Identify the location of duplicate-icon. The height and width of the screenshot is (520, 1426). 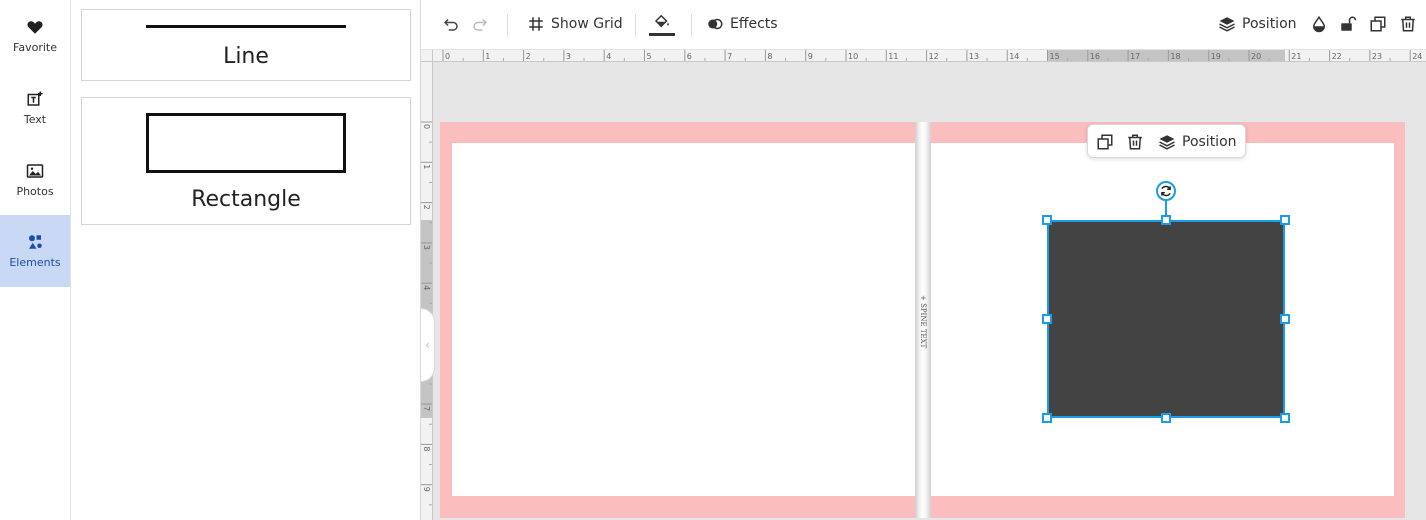
(1105, 142).